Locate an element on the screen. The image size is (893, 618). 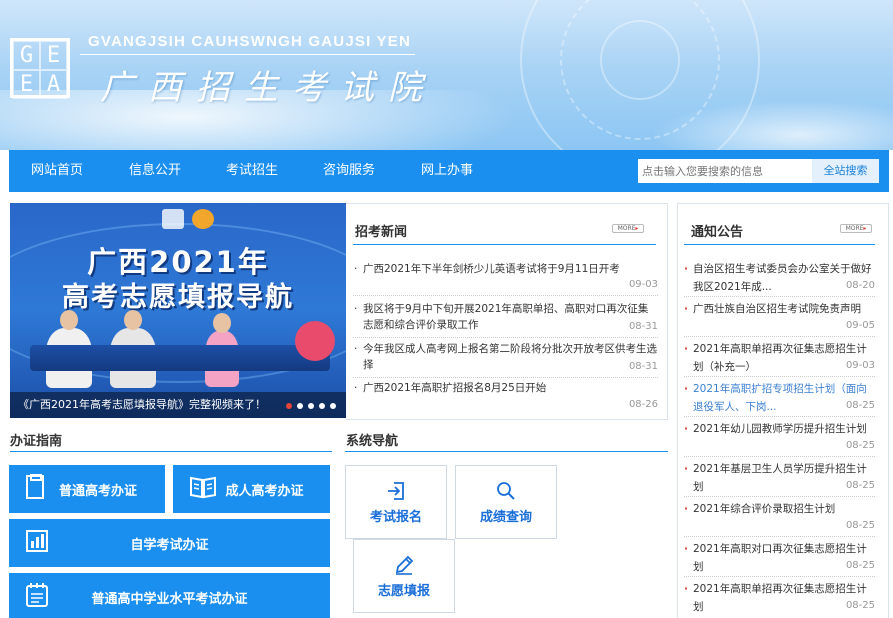
notice-item-date: 08-20 is located at coordinates (858, 286).